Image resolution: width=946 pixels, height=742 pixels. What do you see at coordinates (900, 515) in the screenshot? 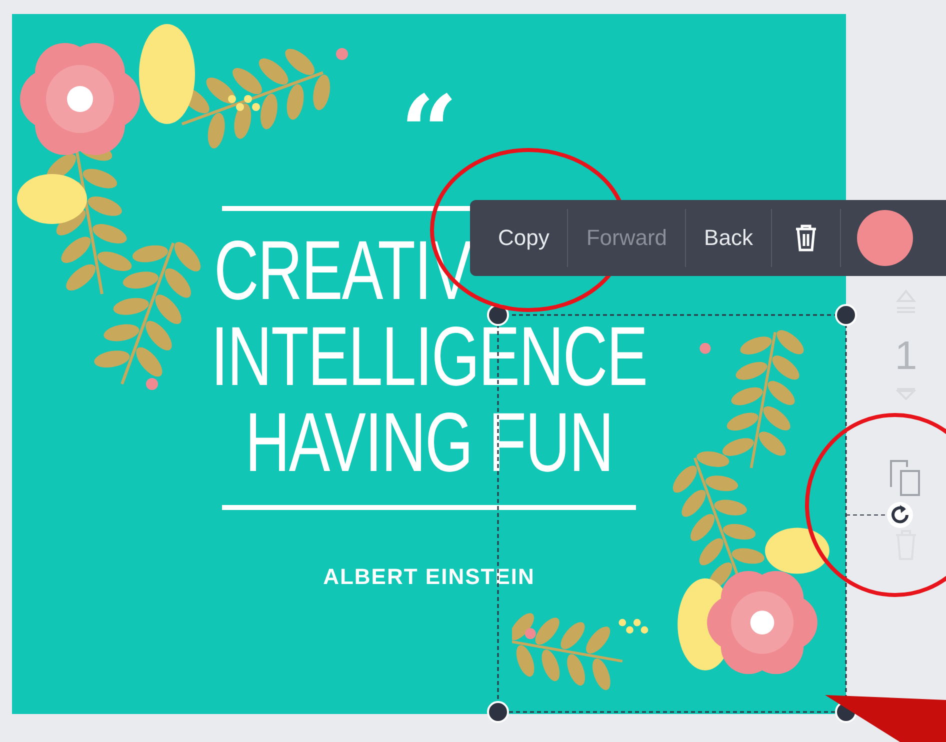
I see `rotate-handle` at bounding box center [900, 515].